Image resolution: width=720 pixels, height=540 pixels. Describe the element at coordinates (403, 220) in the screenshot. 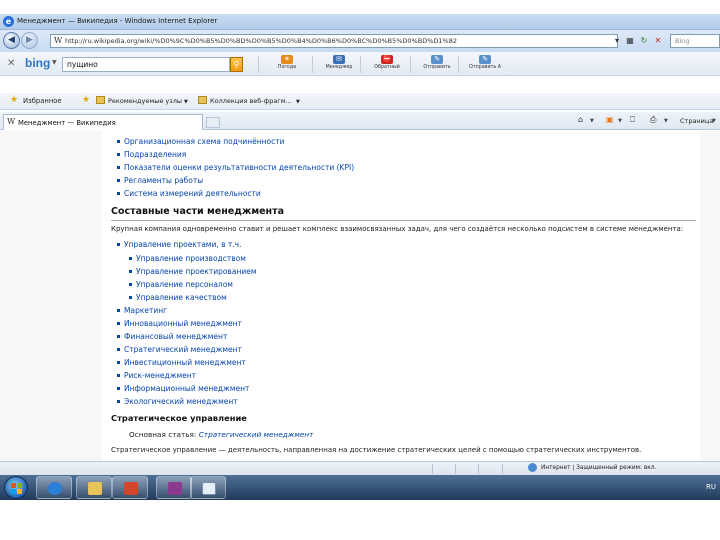

I see `heading-divider` at that location.